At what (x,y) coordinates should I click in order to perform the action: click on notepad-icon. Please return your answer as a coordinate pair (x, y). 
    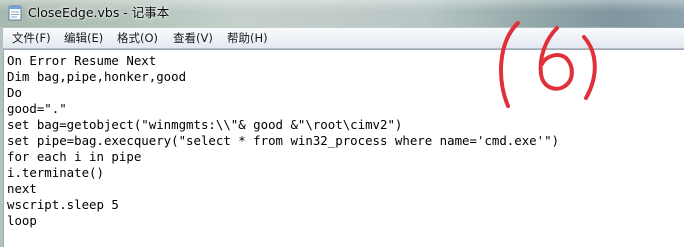
    Looking at the image, I should click on (15, 13).